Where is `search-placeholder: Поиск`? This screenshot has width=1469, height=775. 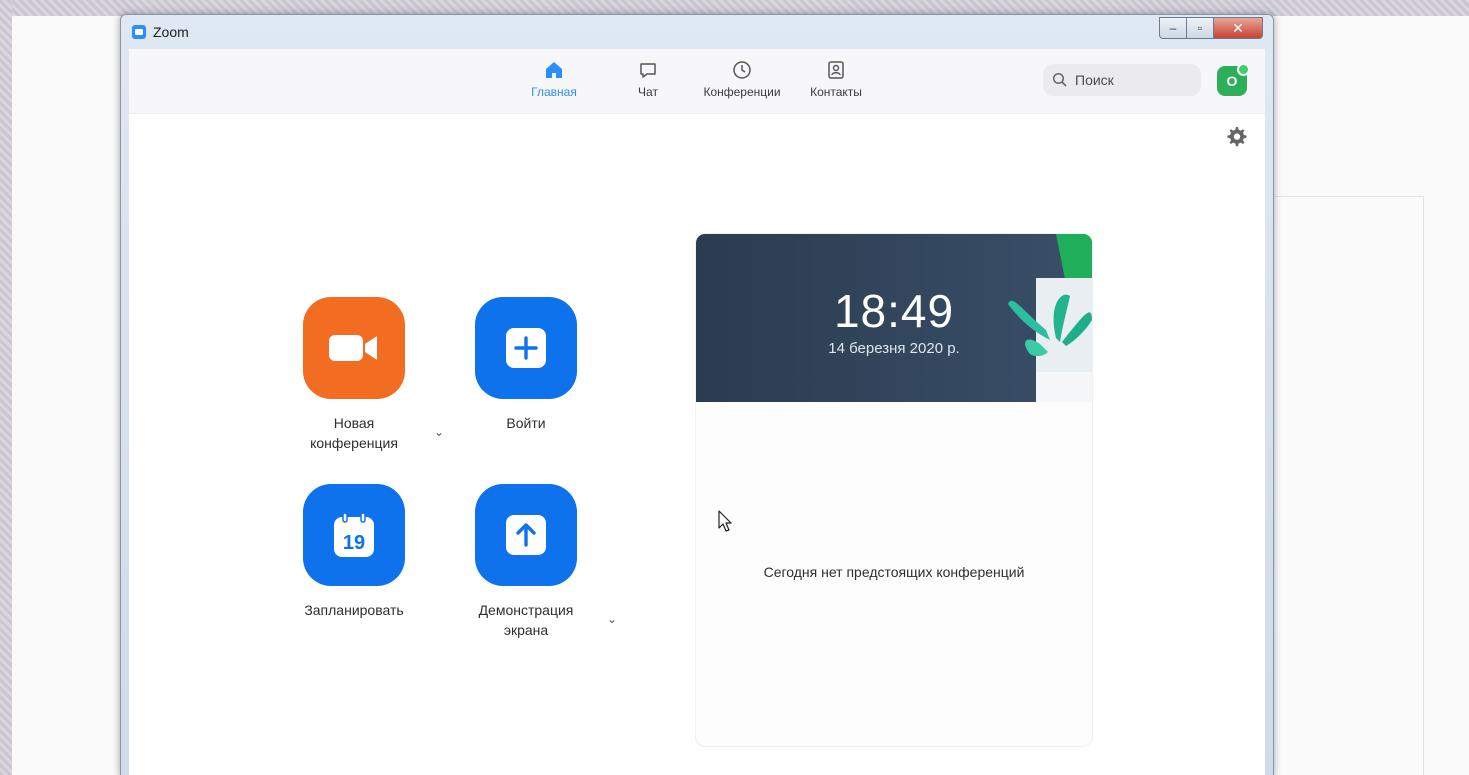 search-placeholder: Поиск is located at coordinates (1094, 80).